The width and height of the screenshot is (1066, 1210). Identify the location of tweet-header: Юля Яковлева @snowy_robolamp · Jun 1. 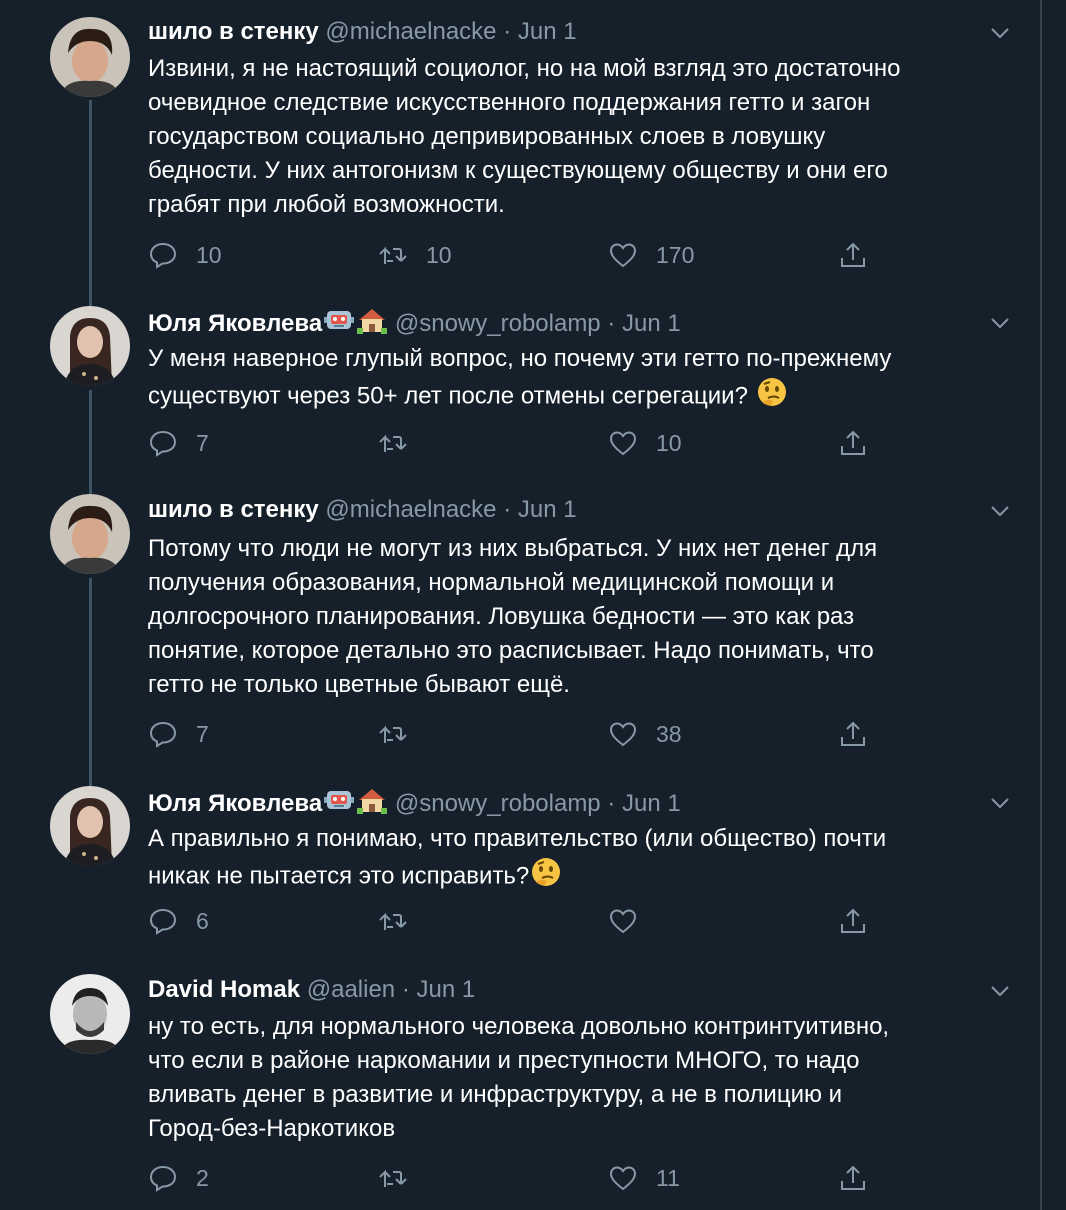
(414, 802).